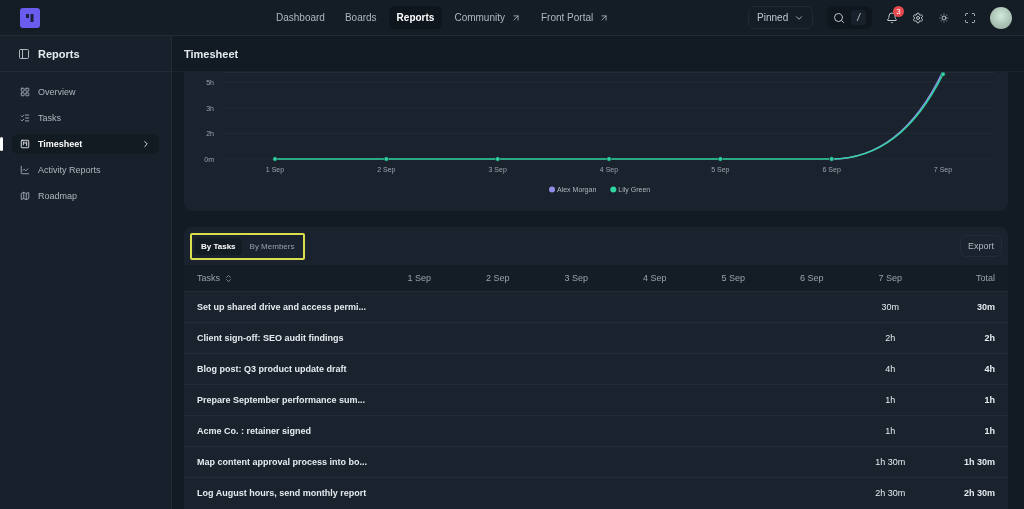  What do you see at coordinates (576, 278) in the screenshot?
I see `column-header: 3 Sep` at bounding box center [576, 278].